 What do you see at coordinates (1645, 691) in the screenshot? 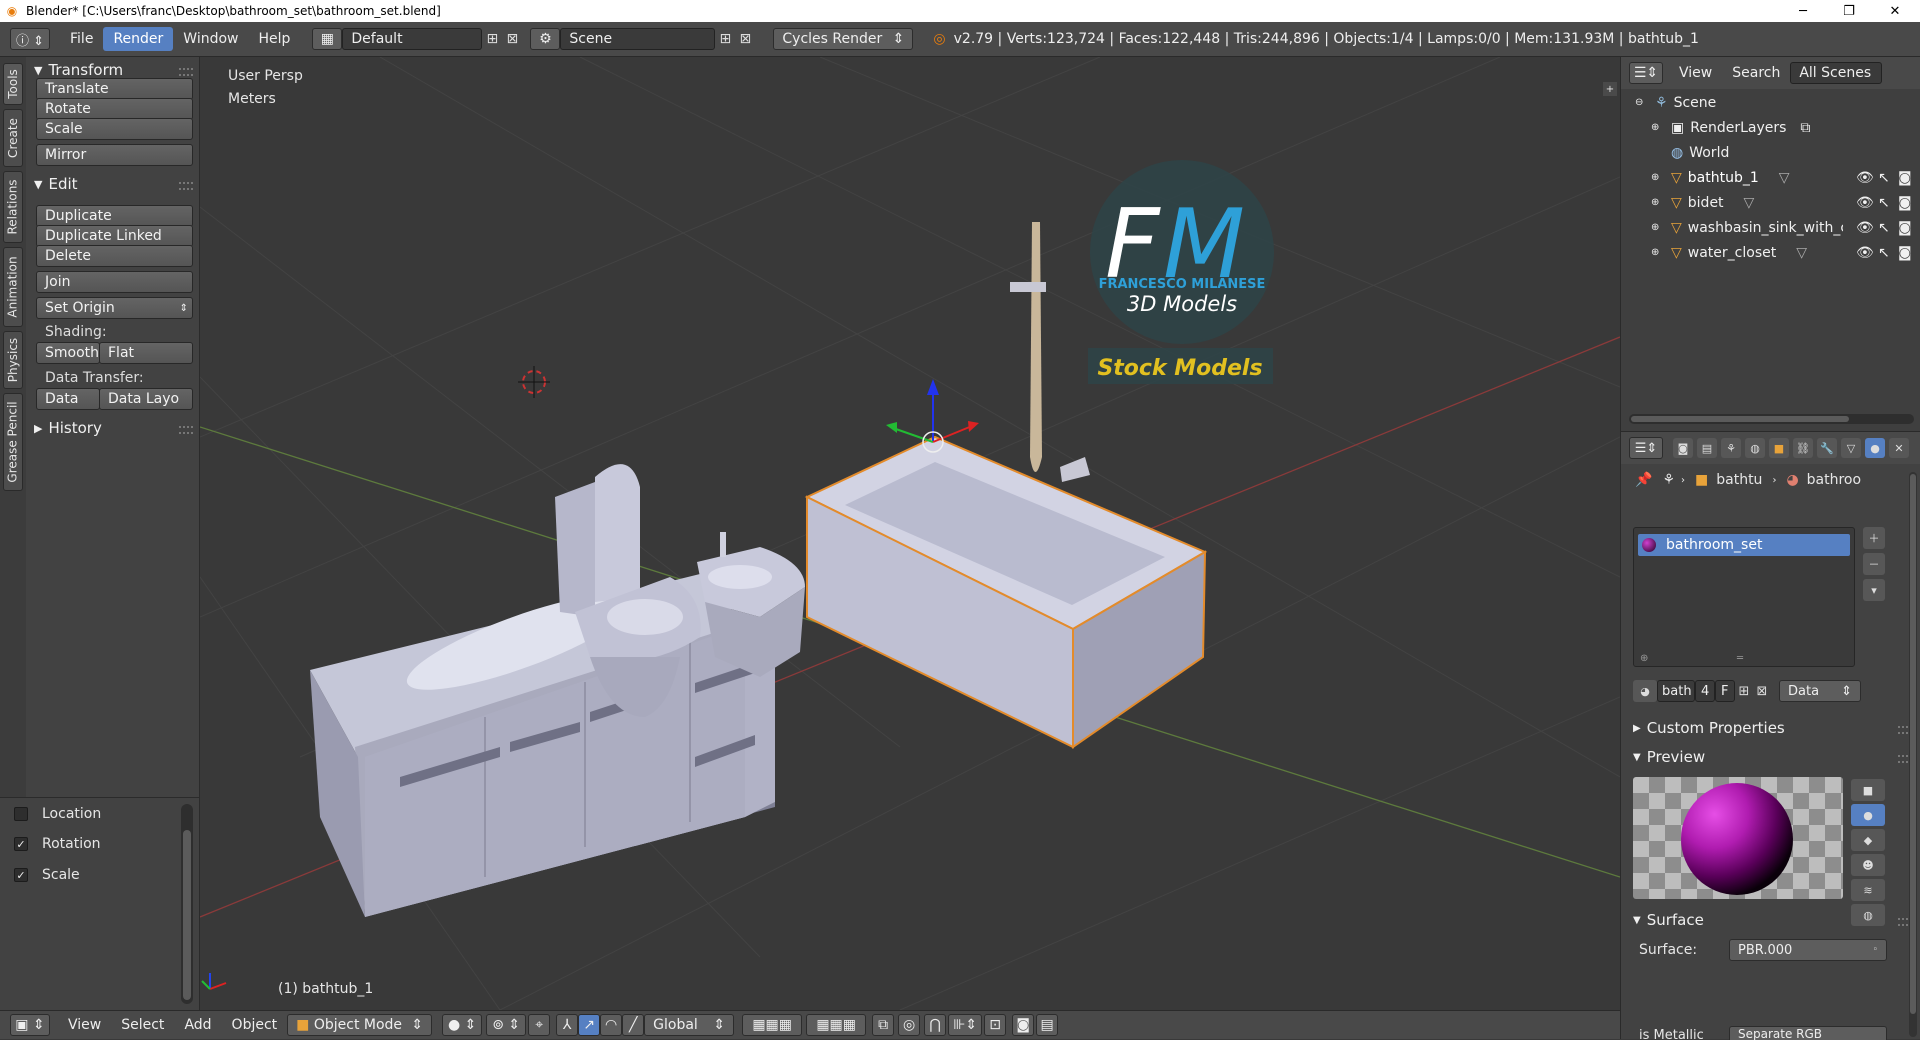
I see `material-browse-icon: ◕` at bounding box center [1645, 691].